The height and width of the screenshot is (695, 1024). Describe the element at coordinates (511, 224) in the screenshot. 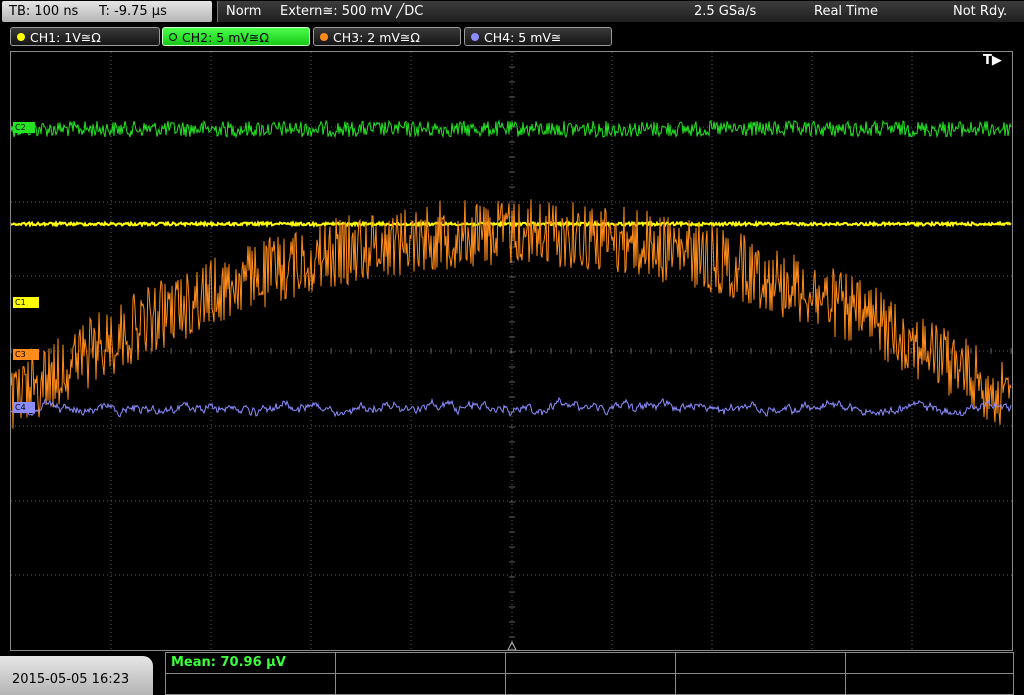

I see `ch1-trace` at that location.